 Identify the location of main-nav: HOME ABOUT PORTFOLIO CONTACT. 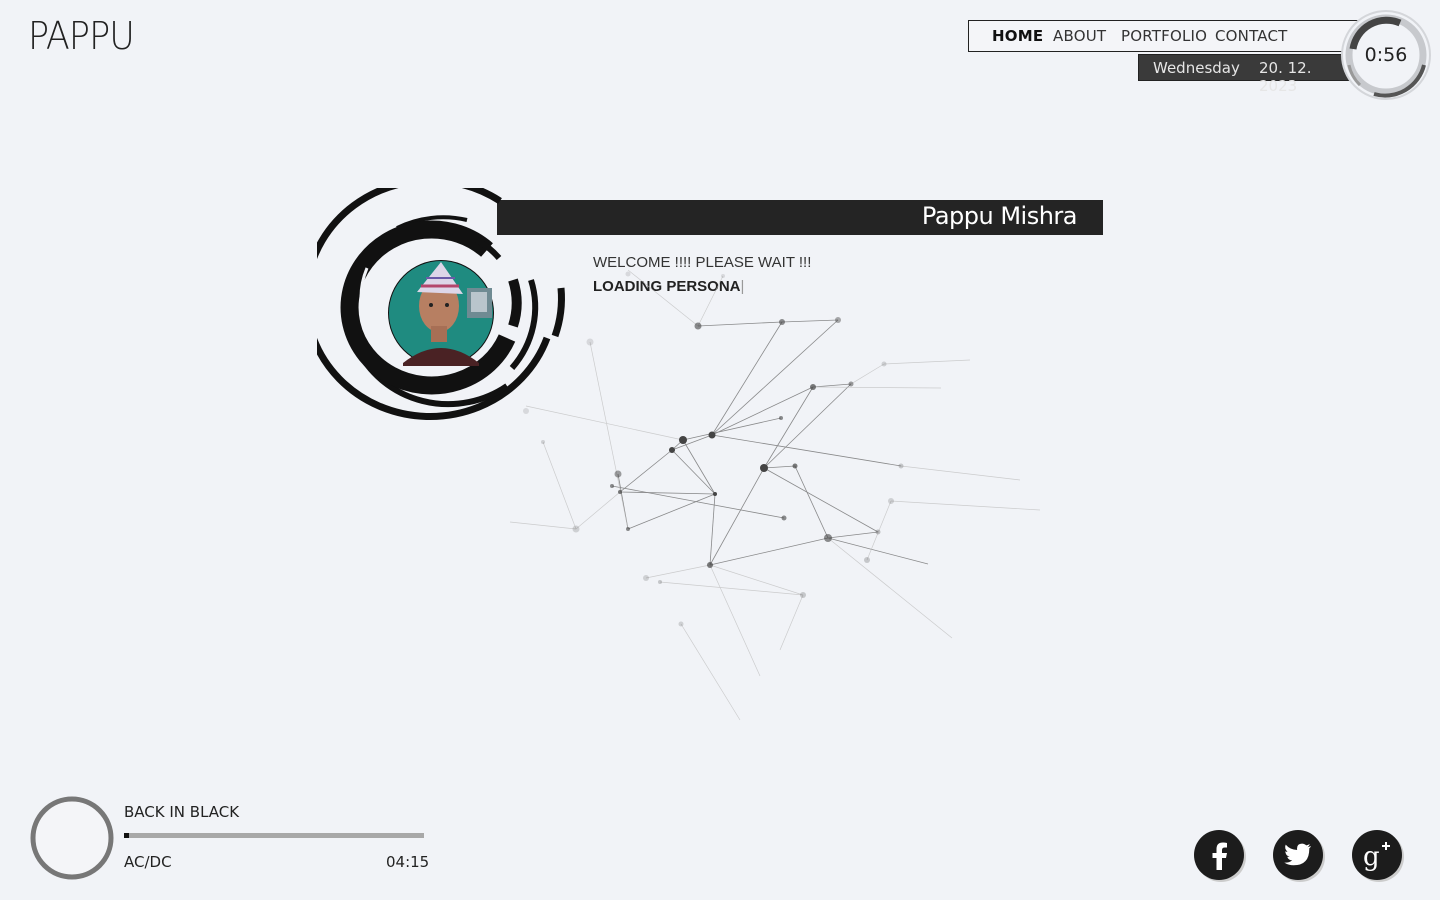
(1168, 36).